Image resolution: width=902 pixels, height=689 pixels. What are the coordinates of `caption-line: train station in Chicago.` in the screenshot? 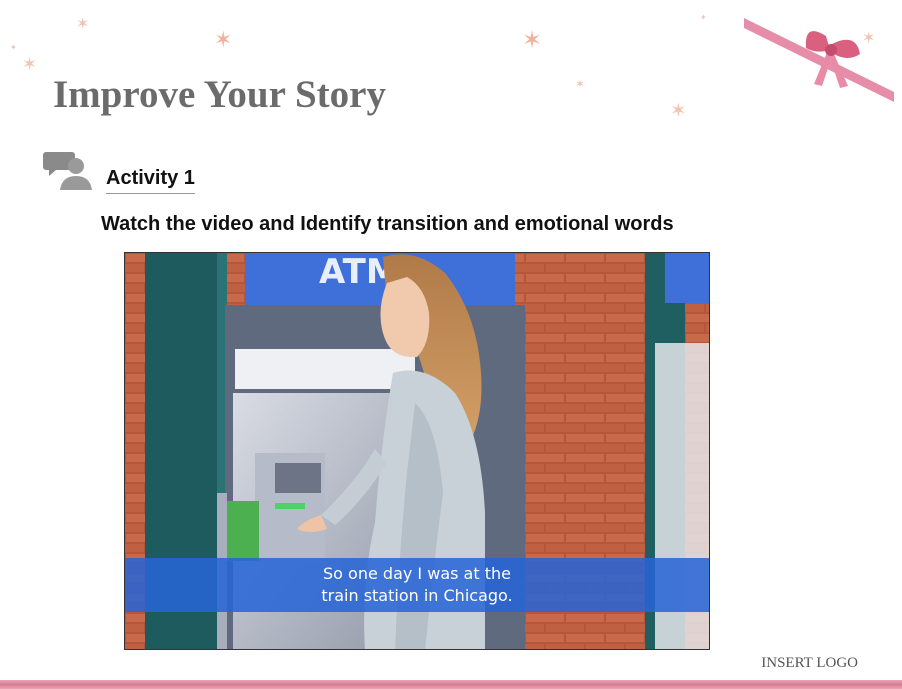 It's located at (417, 595).